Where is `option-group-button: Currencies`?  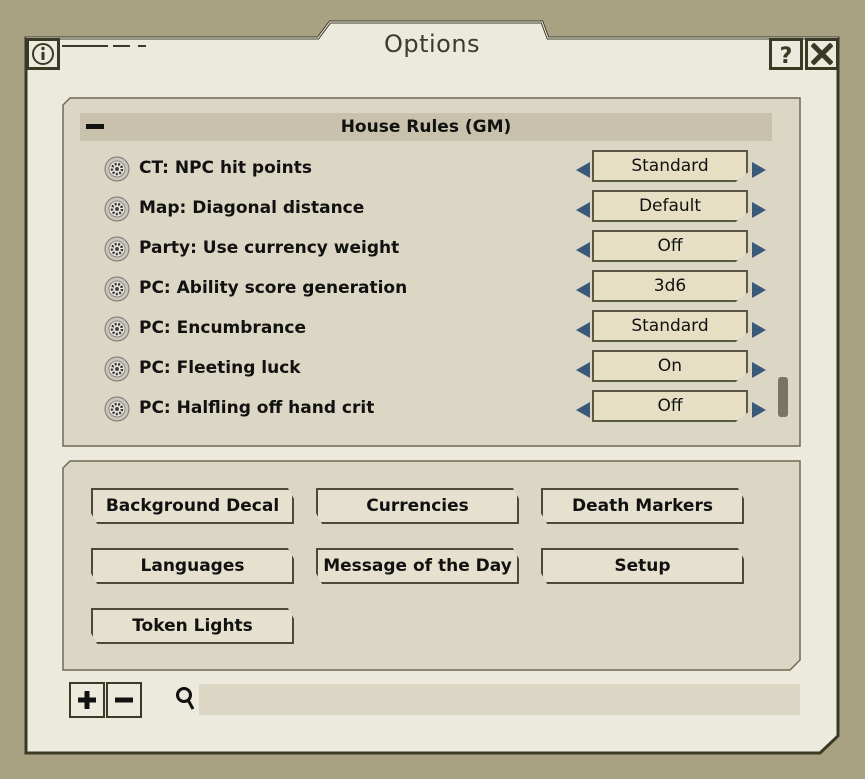 option-group-button: Currencies is located at coordinates (417, 506).